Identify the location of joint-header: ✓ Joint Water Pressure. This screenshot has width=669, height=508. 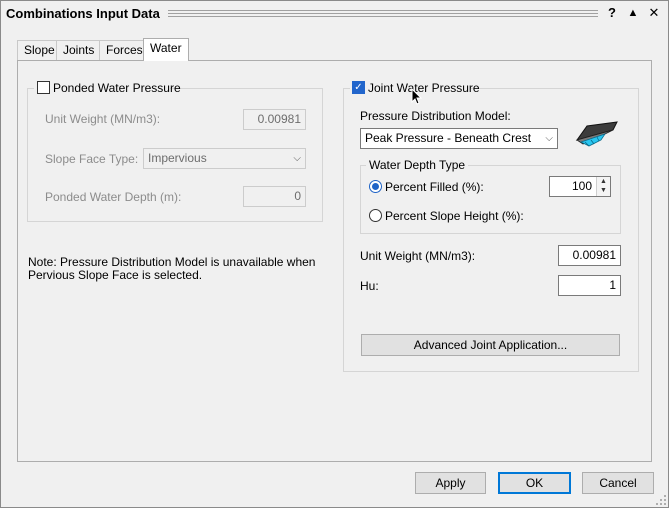
(415, 88).